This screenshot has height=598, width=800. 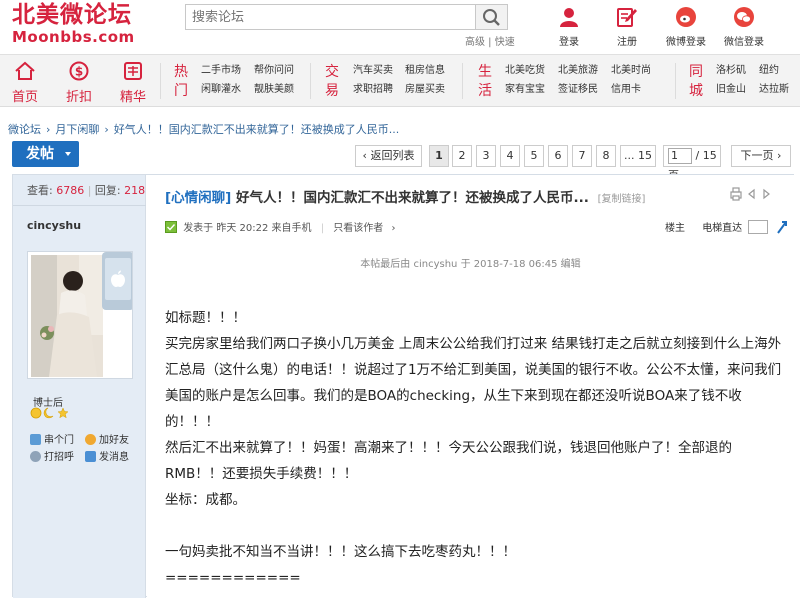 I want to click on greet-label: 打招呼, so click(x=59, y=457).